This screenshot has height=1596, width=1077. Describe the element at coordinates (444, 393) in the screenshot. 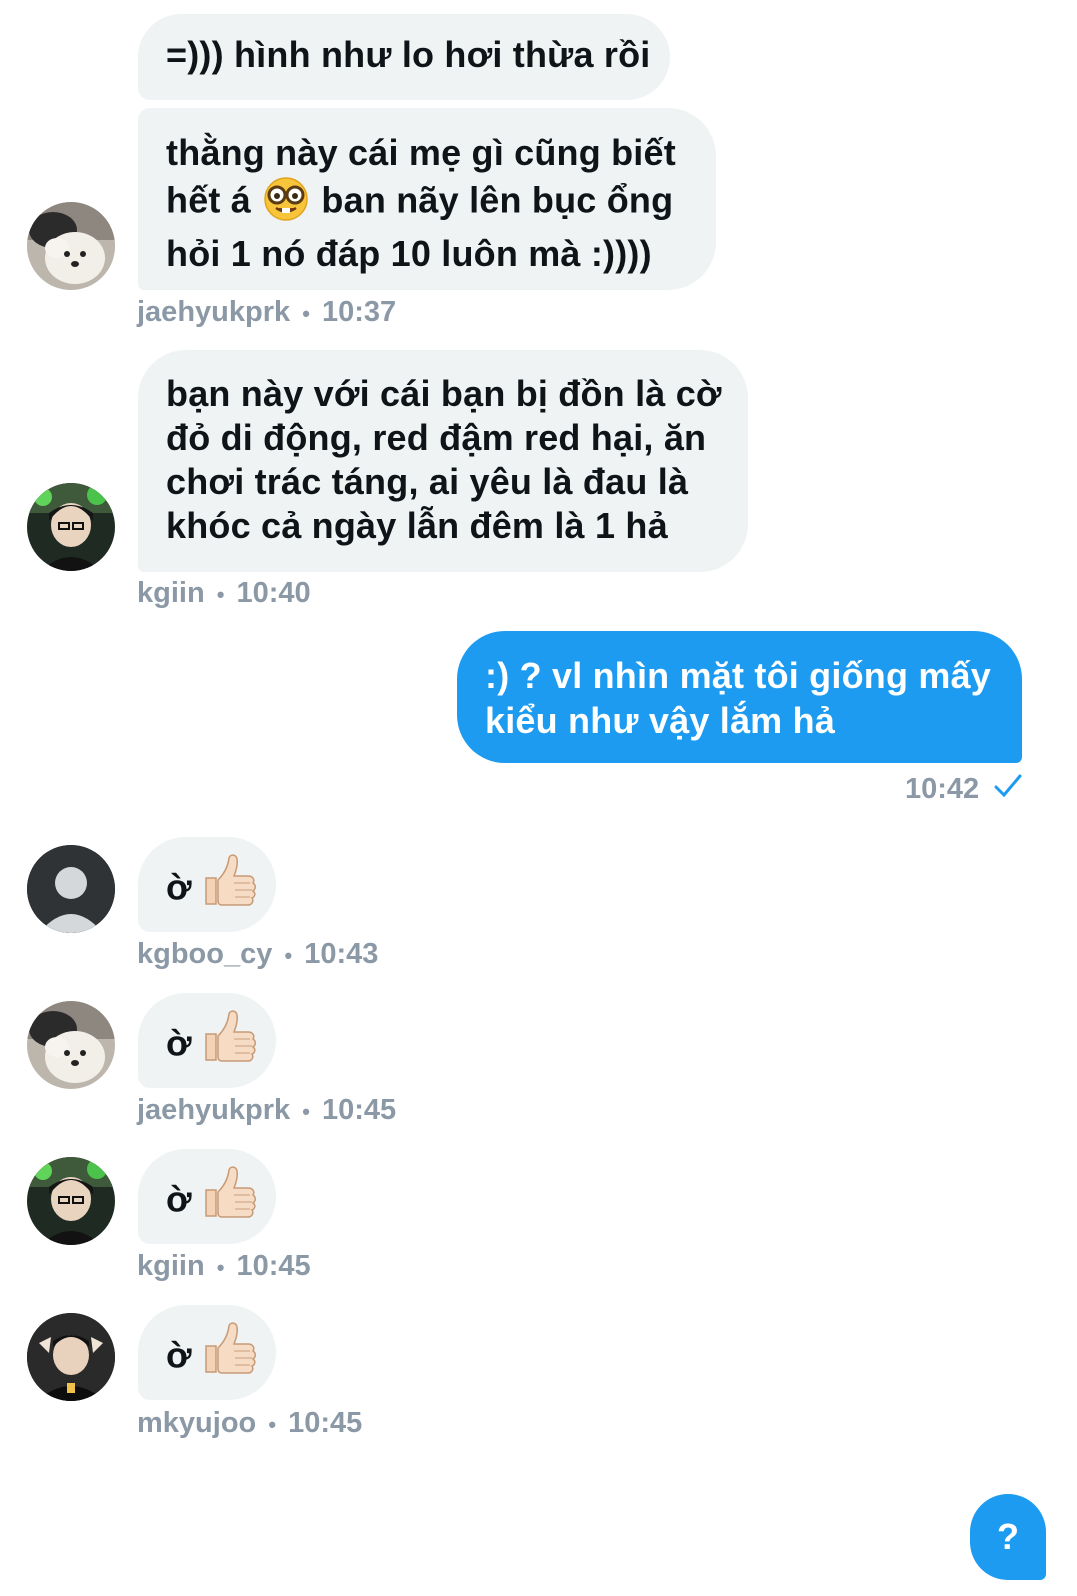

I see `message-text: bạn này với cái bạn bị đồn là cờ` at that location.